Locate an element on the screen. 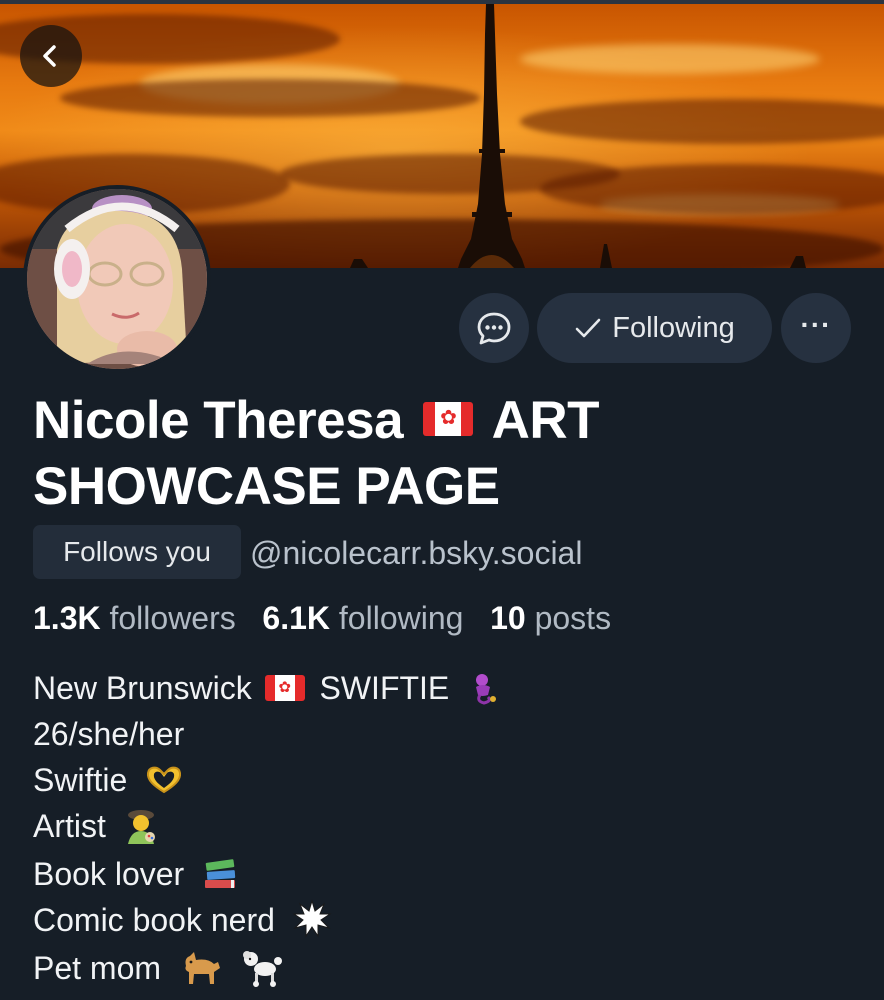 This screenshot has height=1000, width=884. bio-line: Comic book nerd is located at coordinates (266, 921).